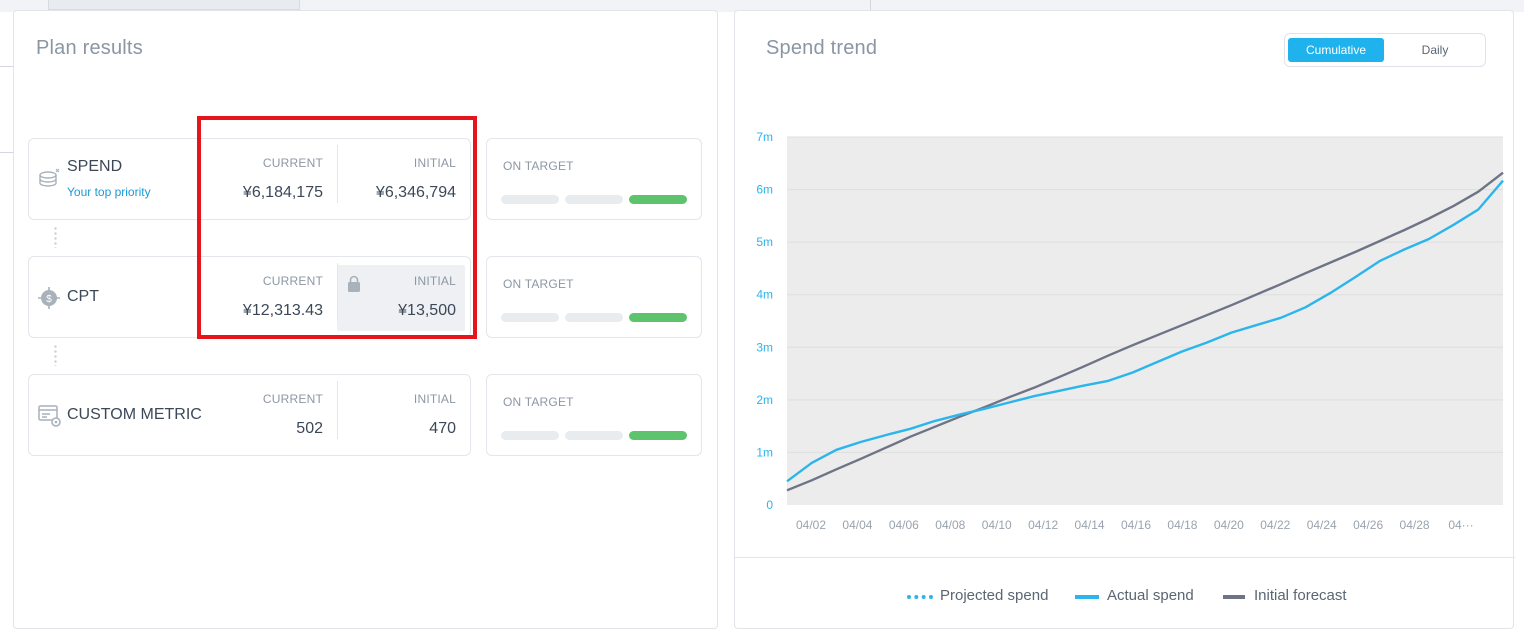 This screenshot has height=629, width=1524. I want to click on metric-card-cpt: $ CPT CURRENT ¥12,313.43 INITIAL ¥13,500, so click(249, 297).